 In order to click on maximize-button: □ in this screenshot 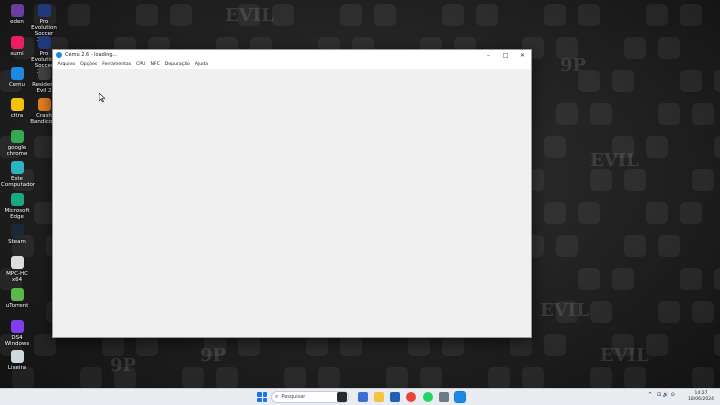, I will do `click(505, 55)`.